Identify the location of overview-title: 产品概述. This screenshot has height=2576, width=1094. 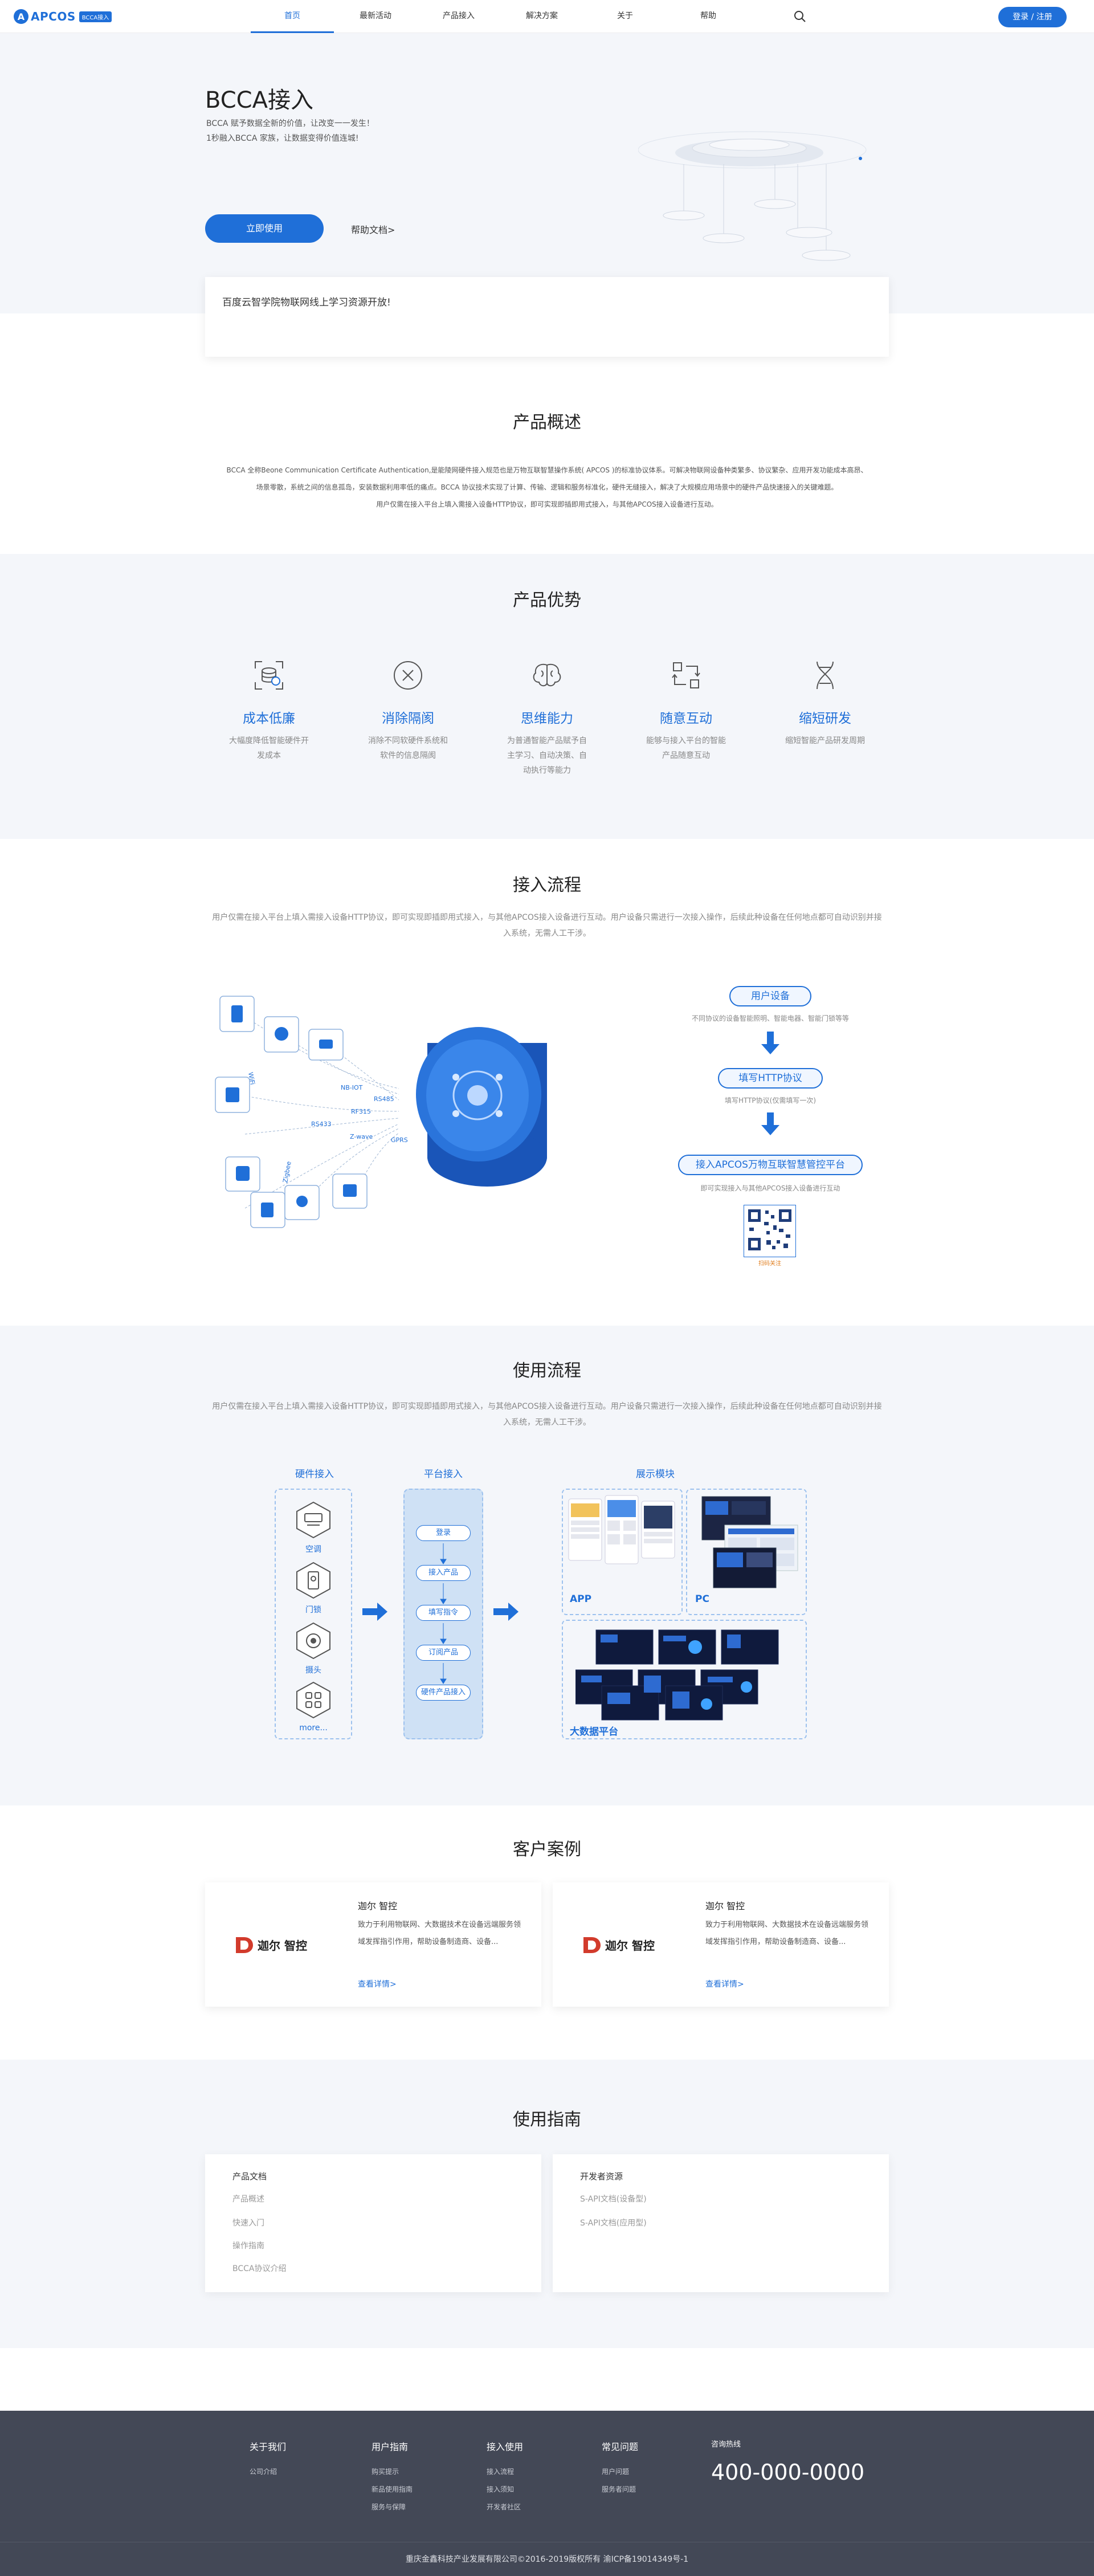
(547, 423).